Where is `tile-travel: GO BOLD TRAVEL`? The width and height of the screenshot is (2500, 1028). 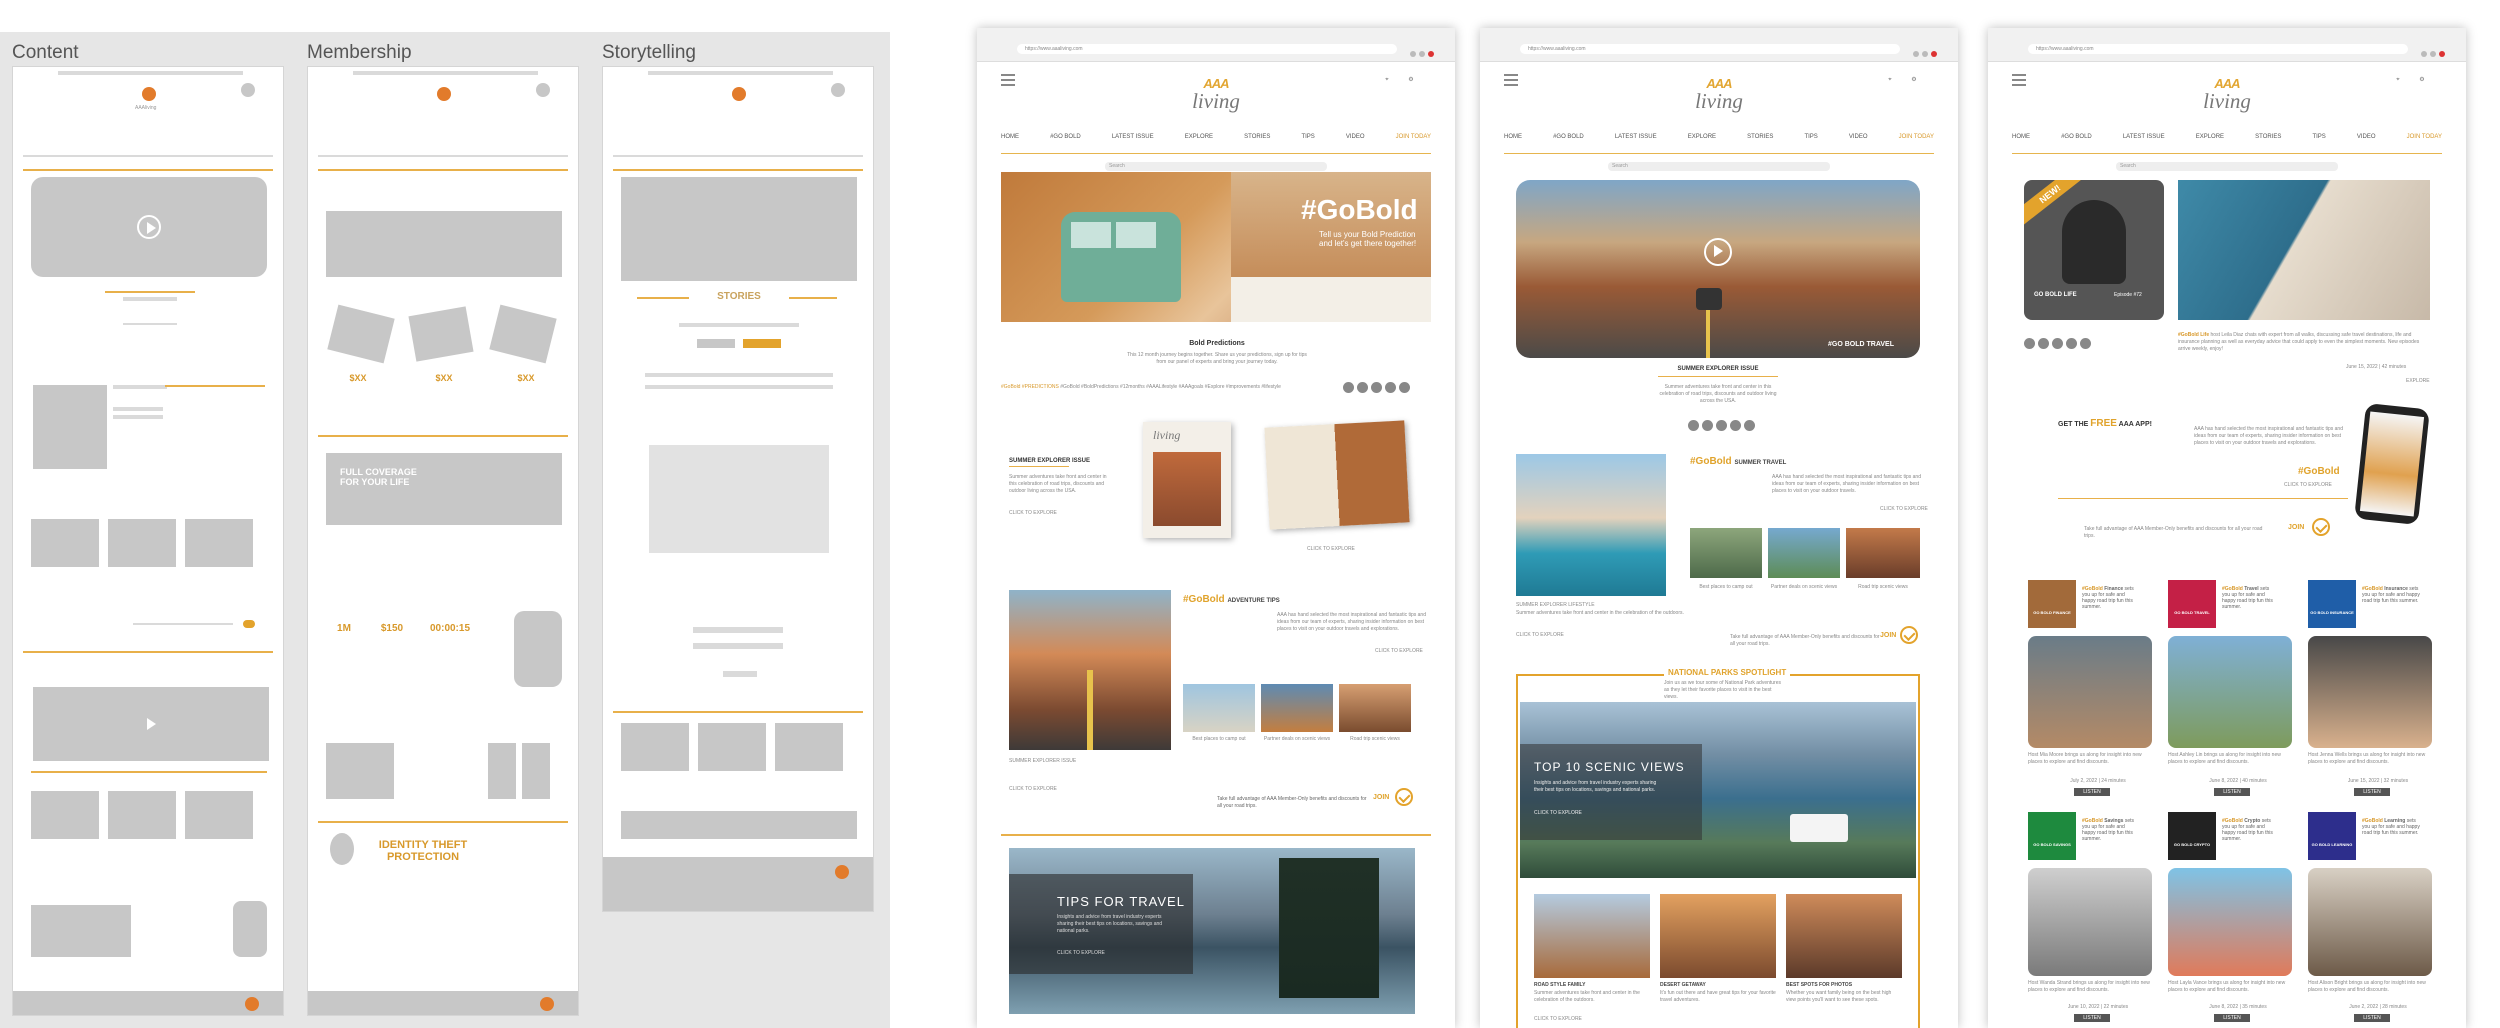
tile-travel: GO BOLD TRAVEL is located at coordinates (2192, 604).